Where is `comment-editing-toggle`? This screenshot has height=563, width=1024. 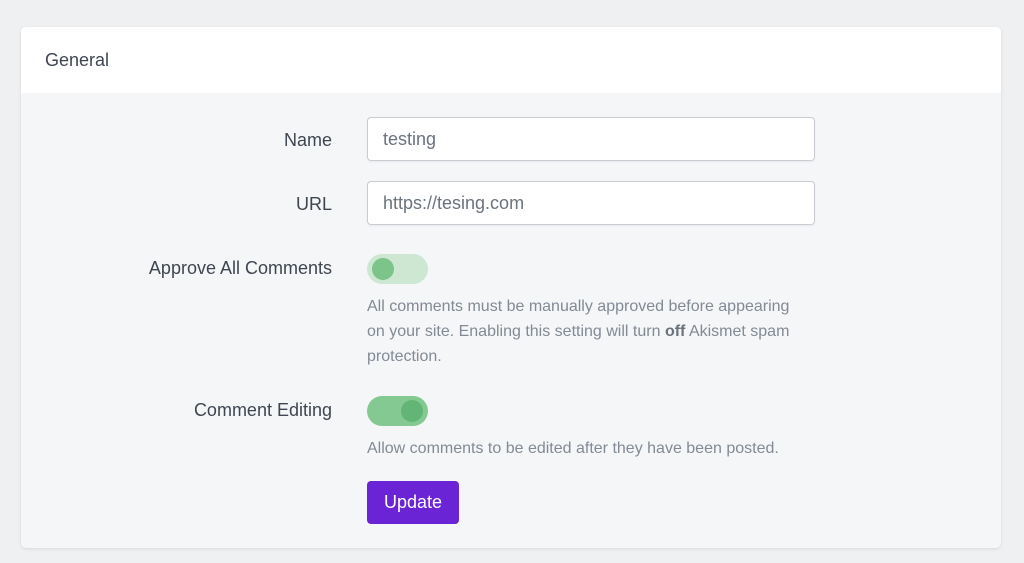
comment-editing-toggle is located at coordinates (397, 411).